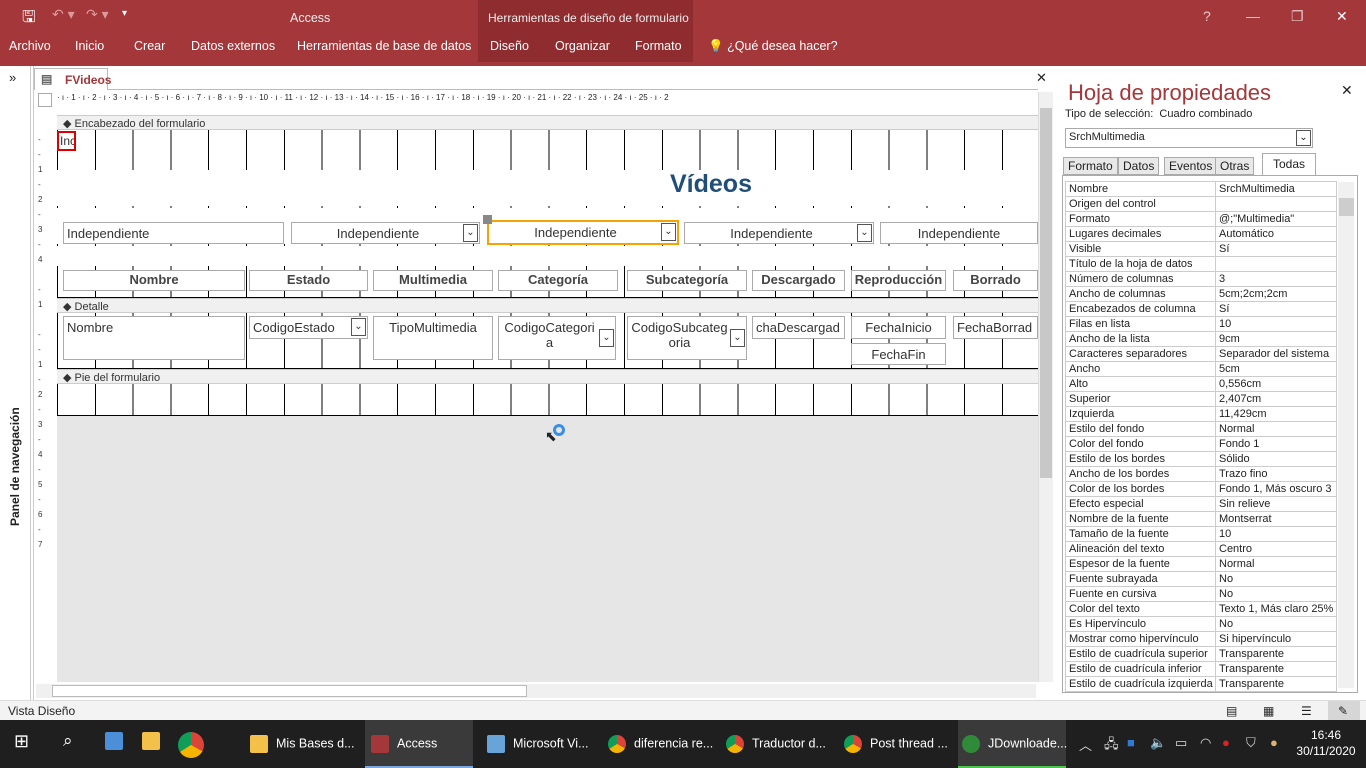 This screenshot has width=1366, height=768. Describe the element at coordinates (1181, 743) in the screenshot. I see `battery-icon: ▭` at that location.